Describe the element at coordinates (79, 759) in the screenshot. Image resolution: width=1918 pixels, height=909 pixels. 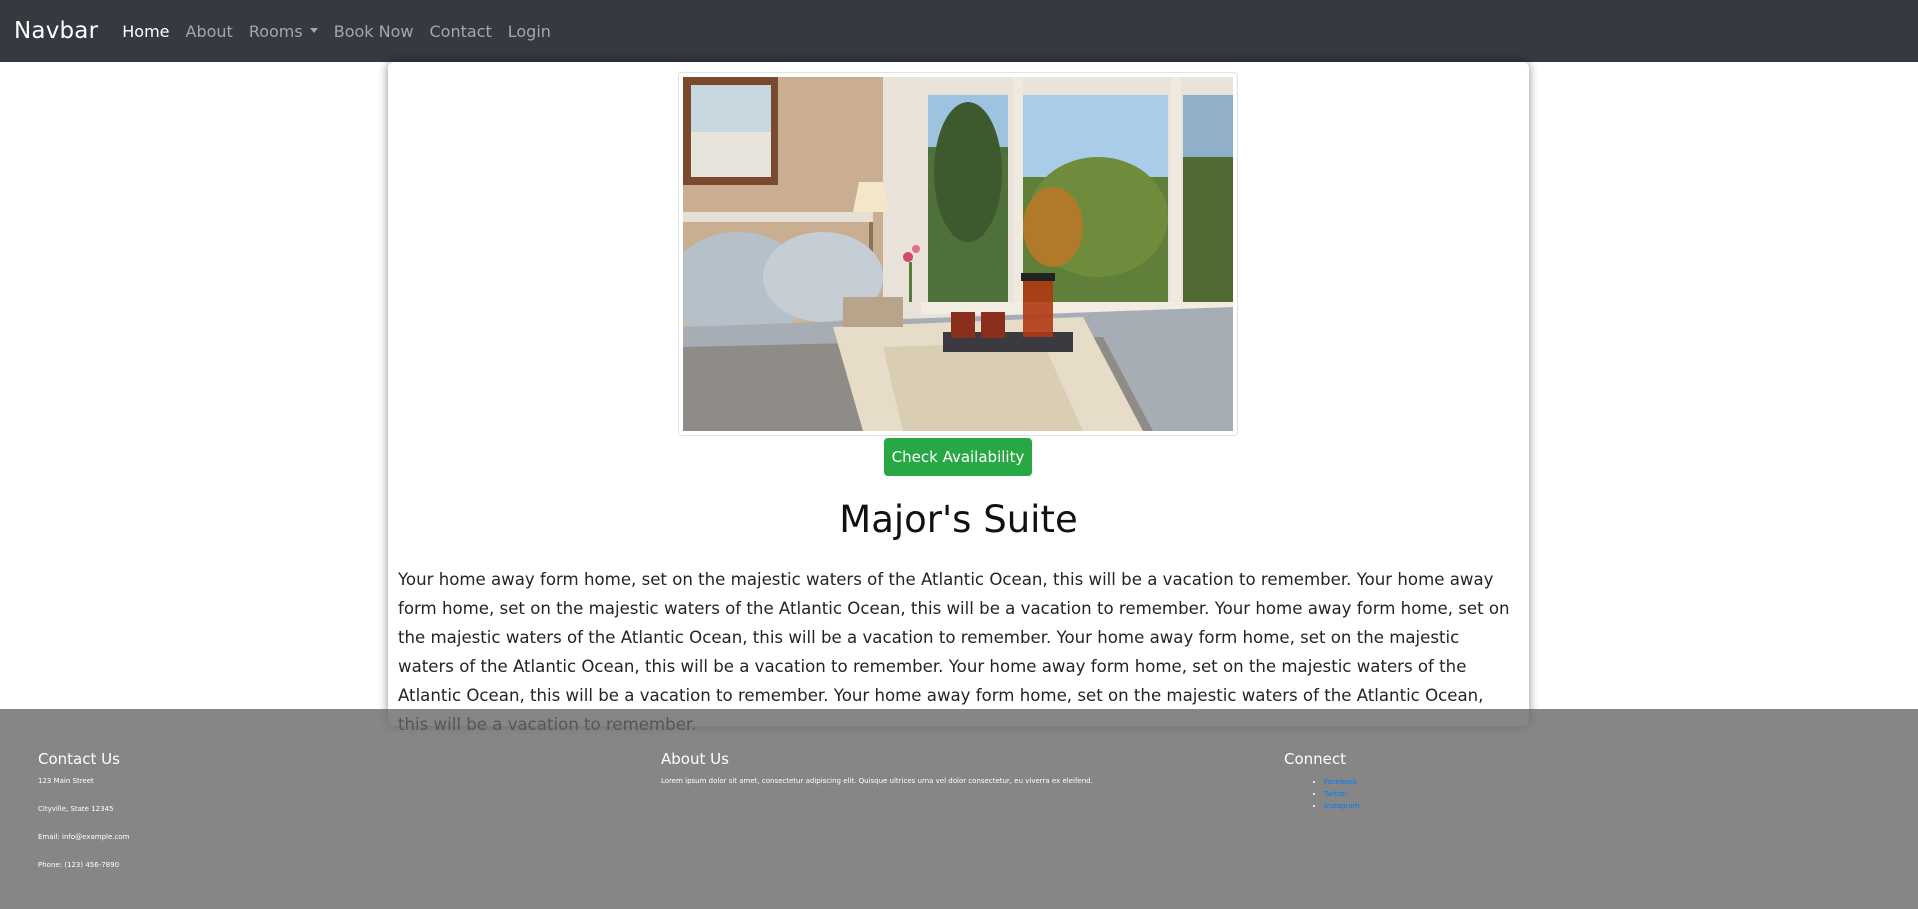
I see `footer-contact-heading: Contact Us` at that location.